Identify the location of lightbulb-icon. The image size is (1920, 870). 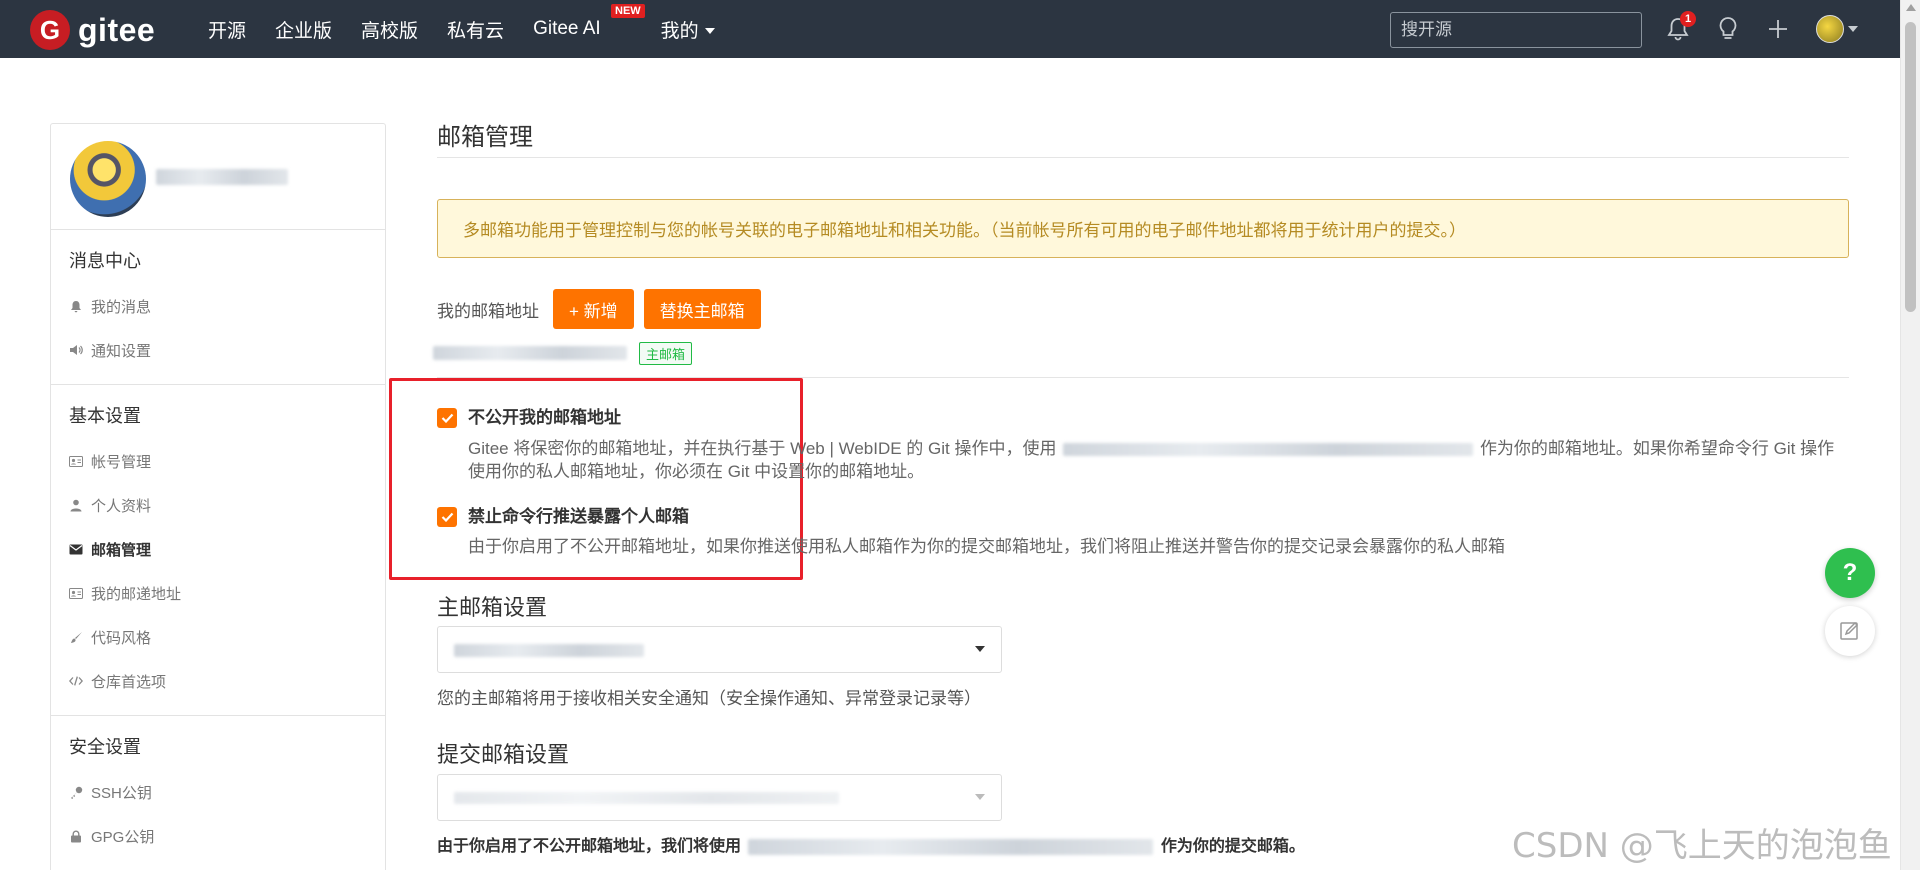
(1728, 28).